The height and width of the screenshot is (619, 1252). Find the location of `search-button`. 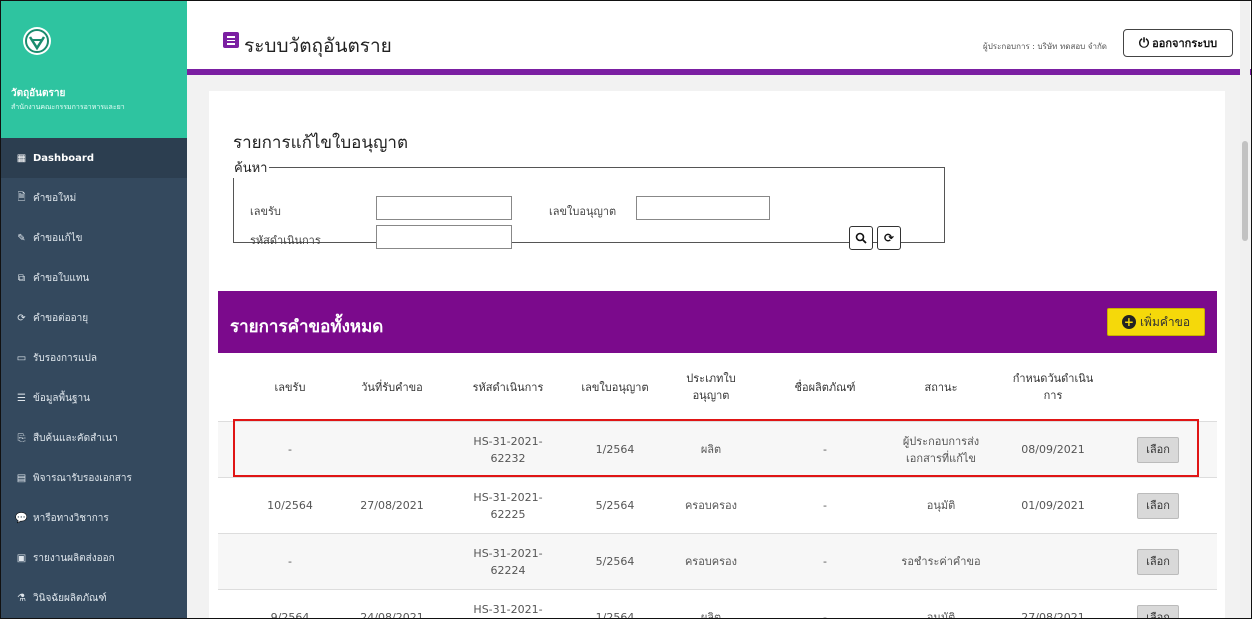

search-button is located at coordinates (861, 238).